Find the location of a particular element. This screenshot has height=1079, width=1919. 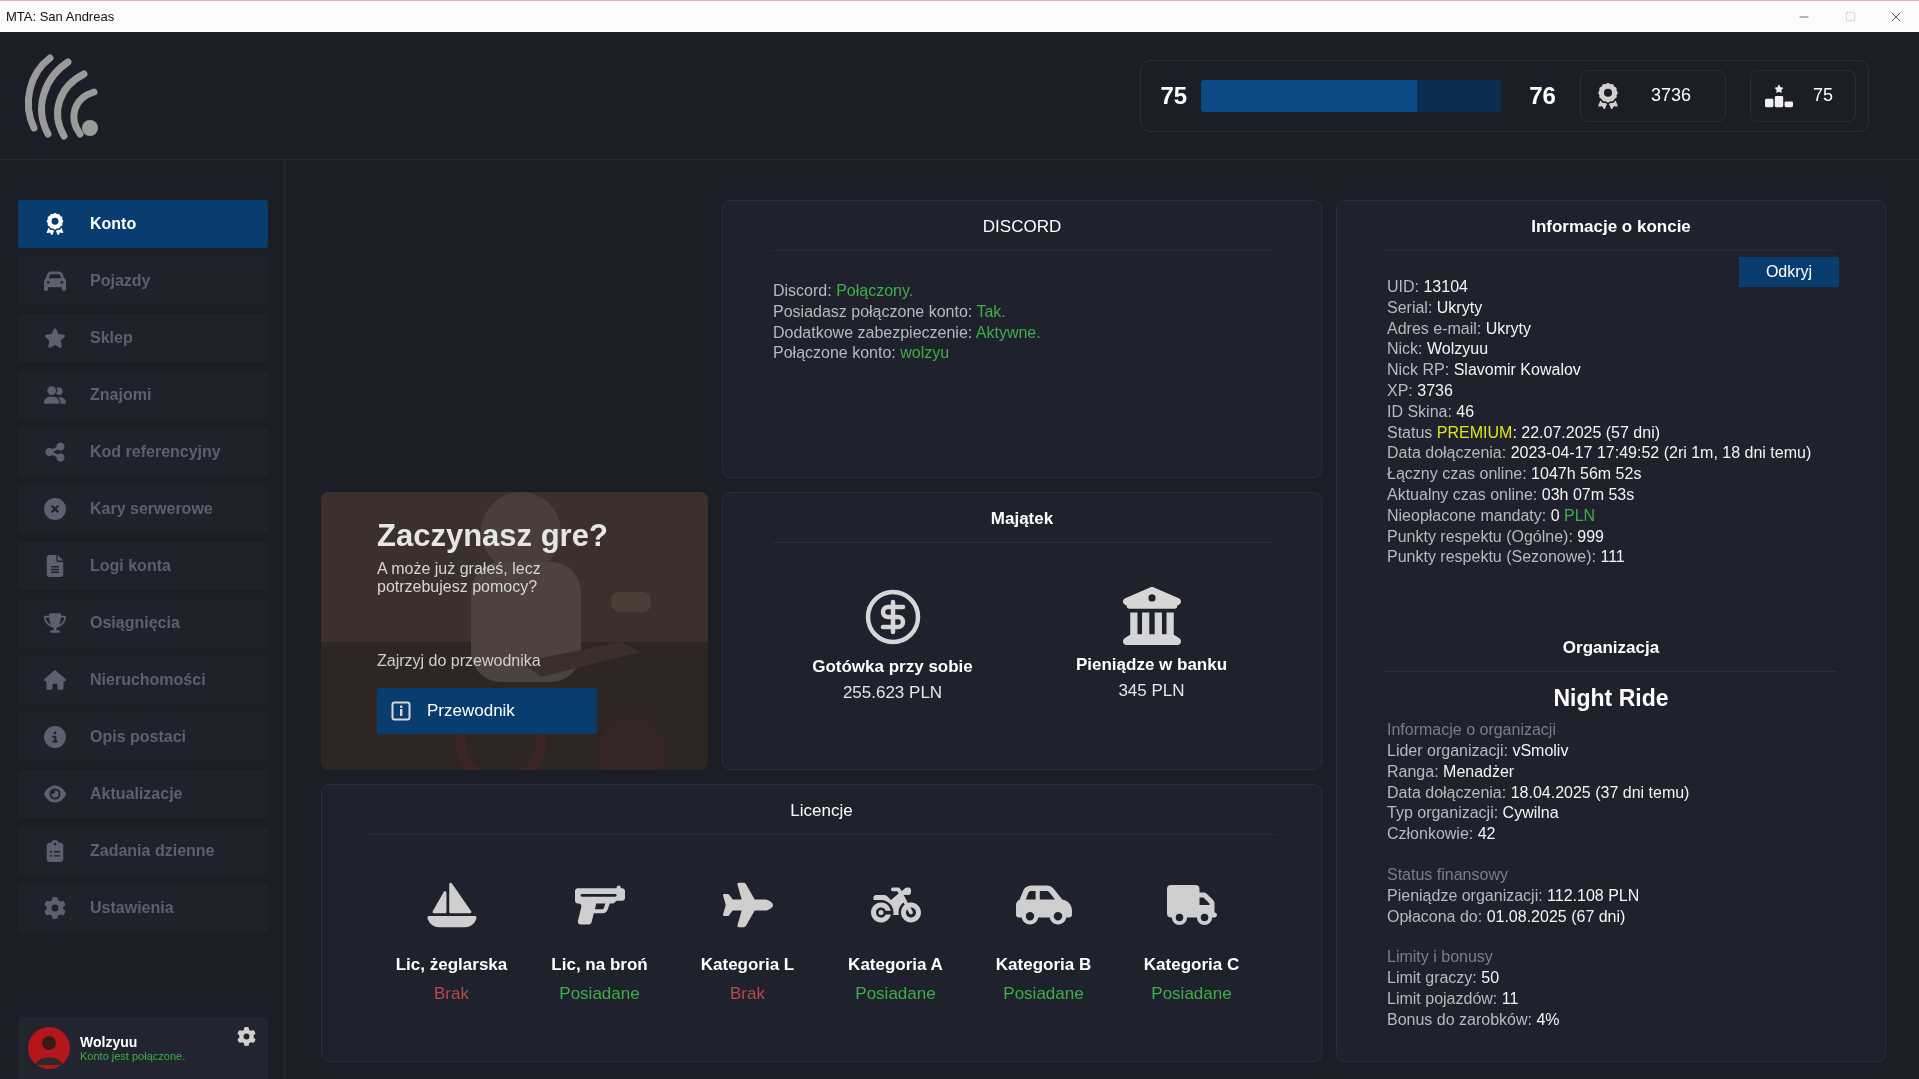

current-level: 75 is located at coordinates (1174, 95).